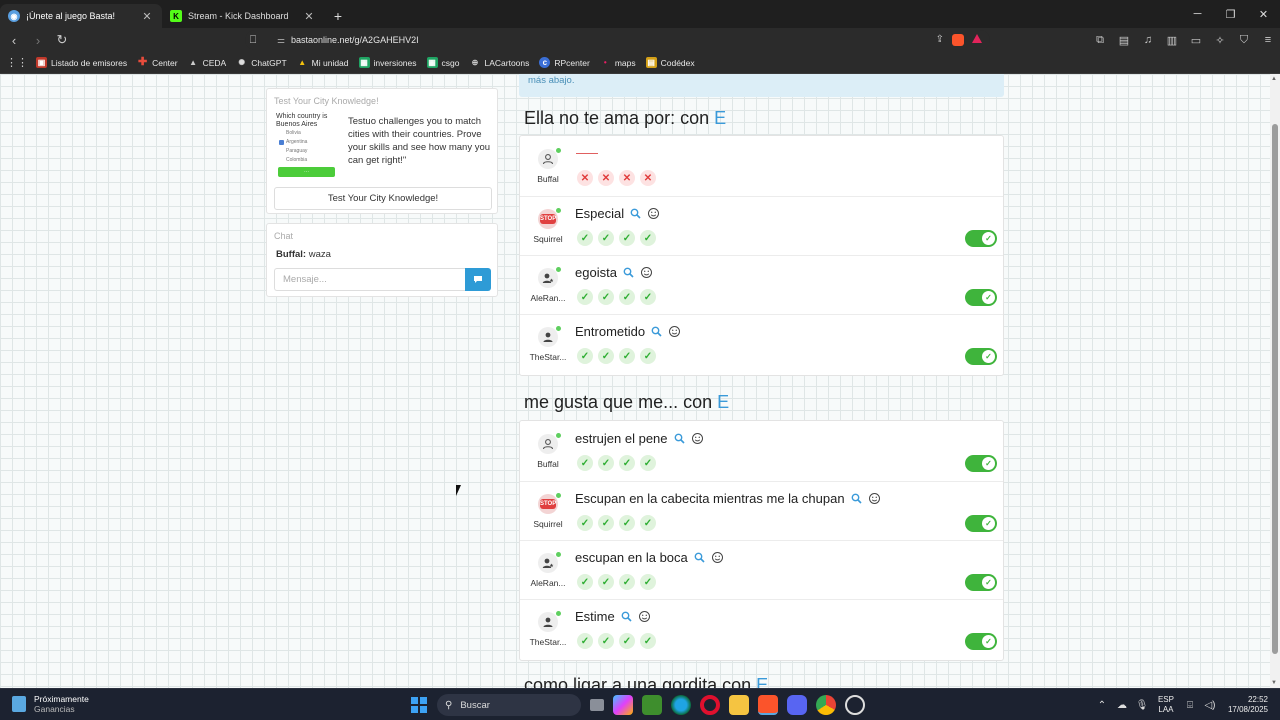 This screenshot has width=1280, height=720. Describe the element at coordinates (1100, 40) in the screenshot. I see `extensions-icon: ⧉` at that location.